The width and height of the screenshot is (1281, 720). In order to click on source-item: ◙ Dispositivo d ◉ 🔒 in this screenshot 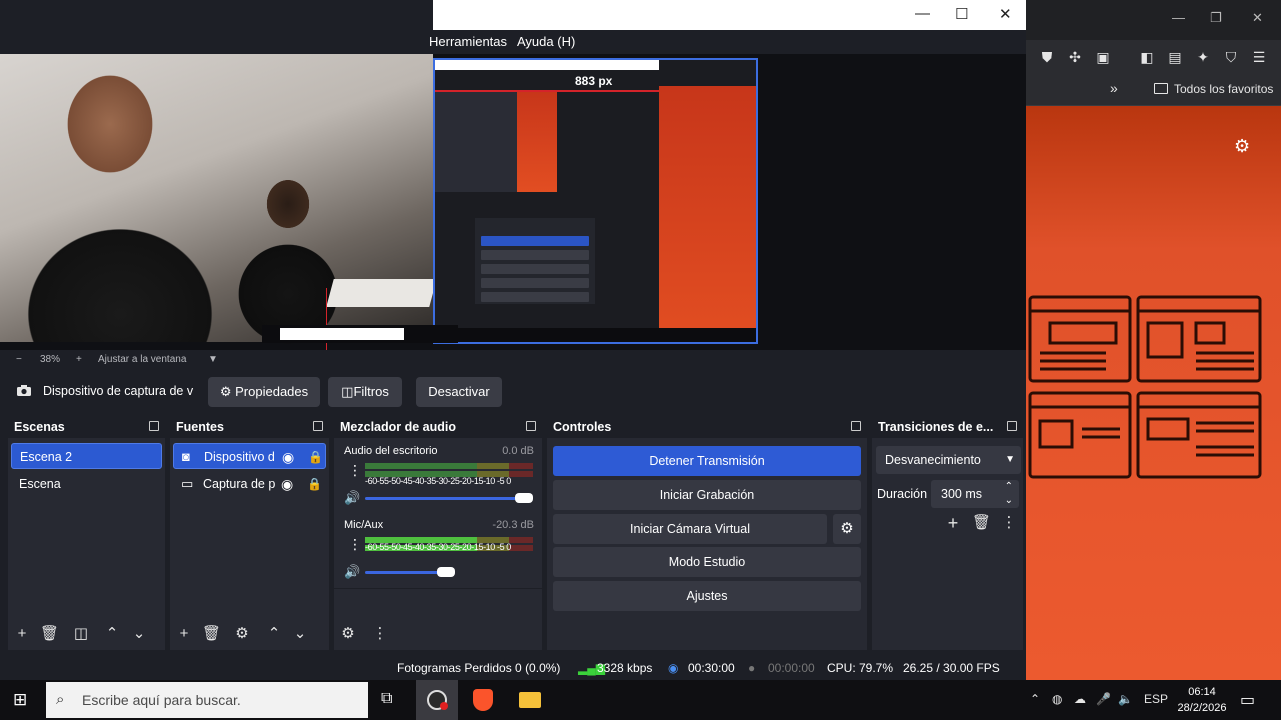, I will do `click(249, 456)`.